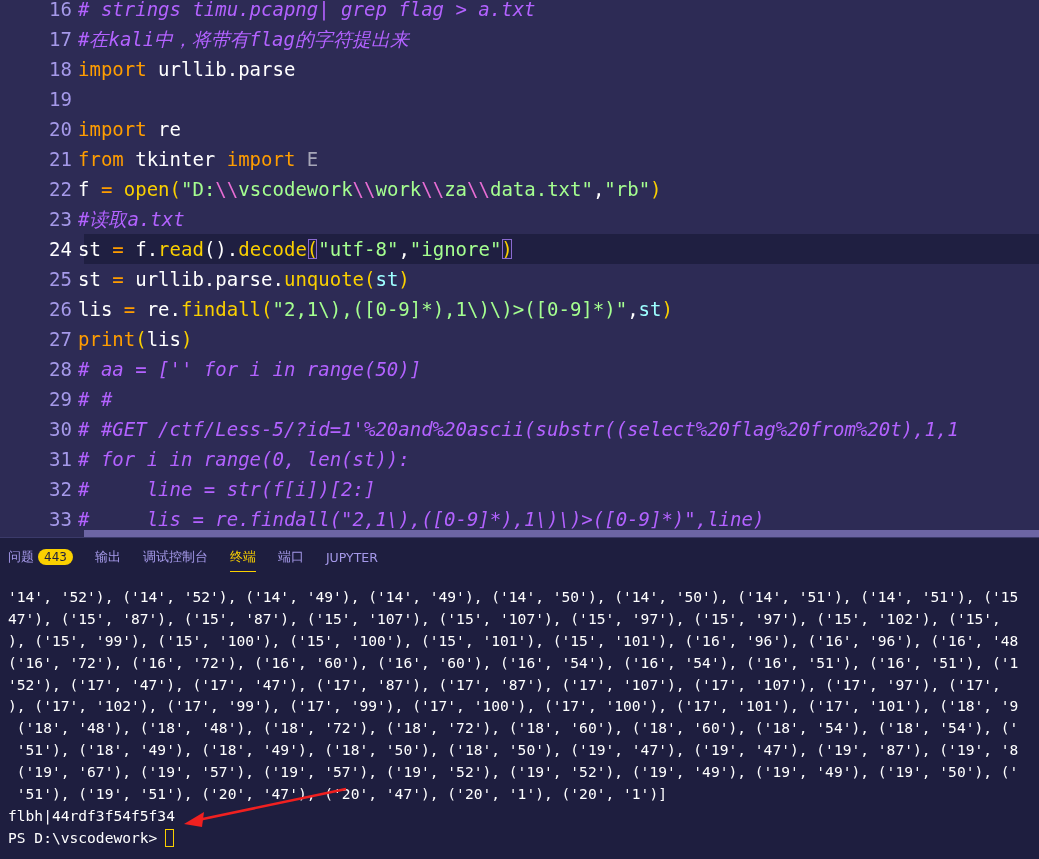 The height and width of the screenshot is (859, 1039). I want to click on count-badge: 443, so click(55, 557).